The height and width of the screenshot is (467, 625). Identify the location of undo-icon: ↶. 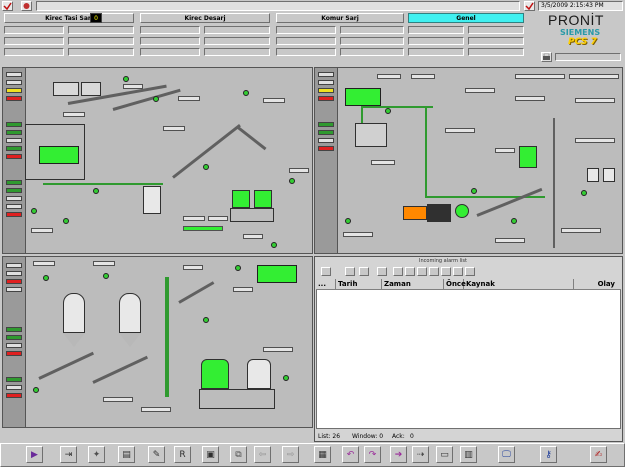
(350, 454).